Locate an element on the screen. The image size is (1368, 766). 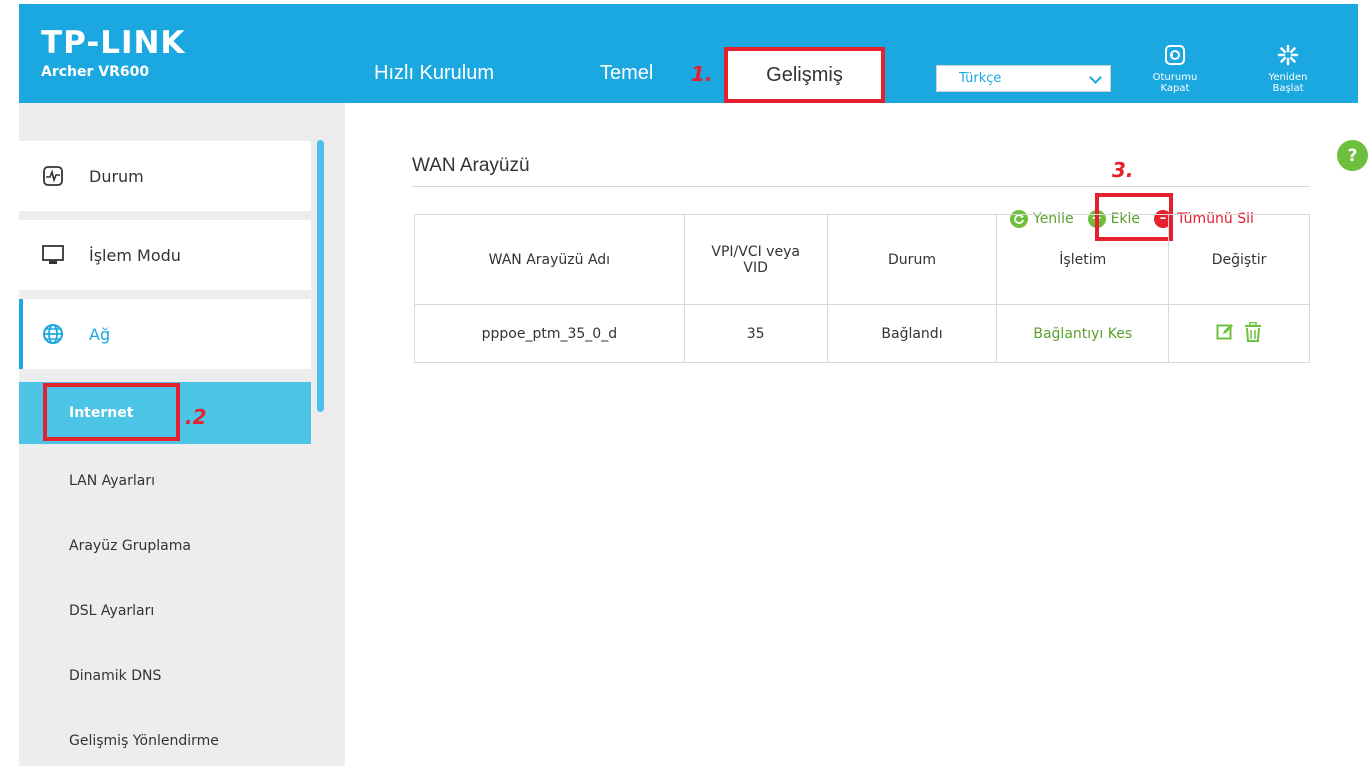
logout-icon is located at coordinates (1175, 55).